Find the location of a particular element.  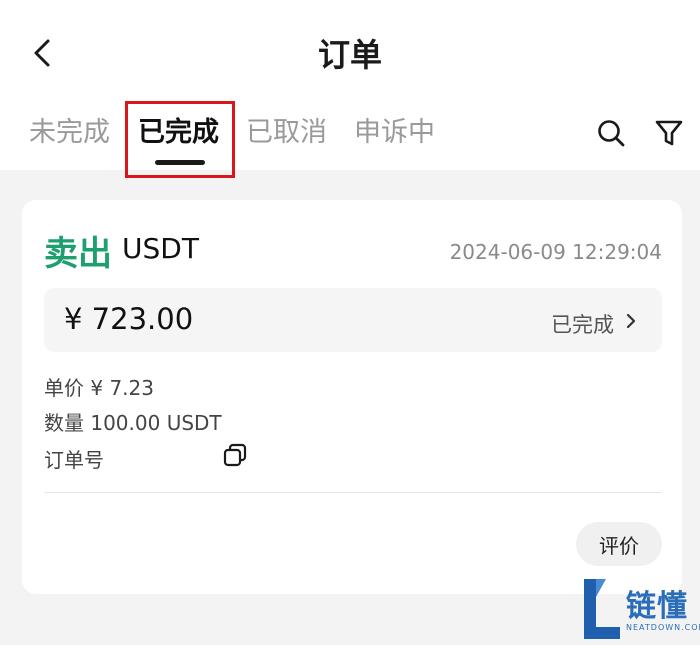

tab-appealing: 申诉中 is located at coordinates (394, 129).